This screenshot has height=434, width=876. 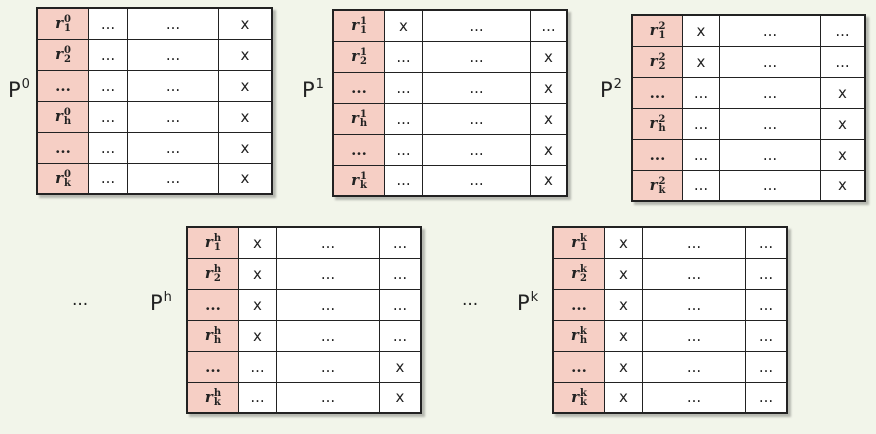 What do you see at coordinates (450, 56) in the screenshot?
I see `matrix-row: r 1 2...... x` at bounding box center [450, 56].